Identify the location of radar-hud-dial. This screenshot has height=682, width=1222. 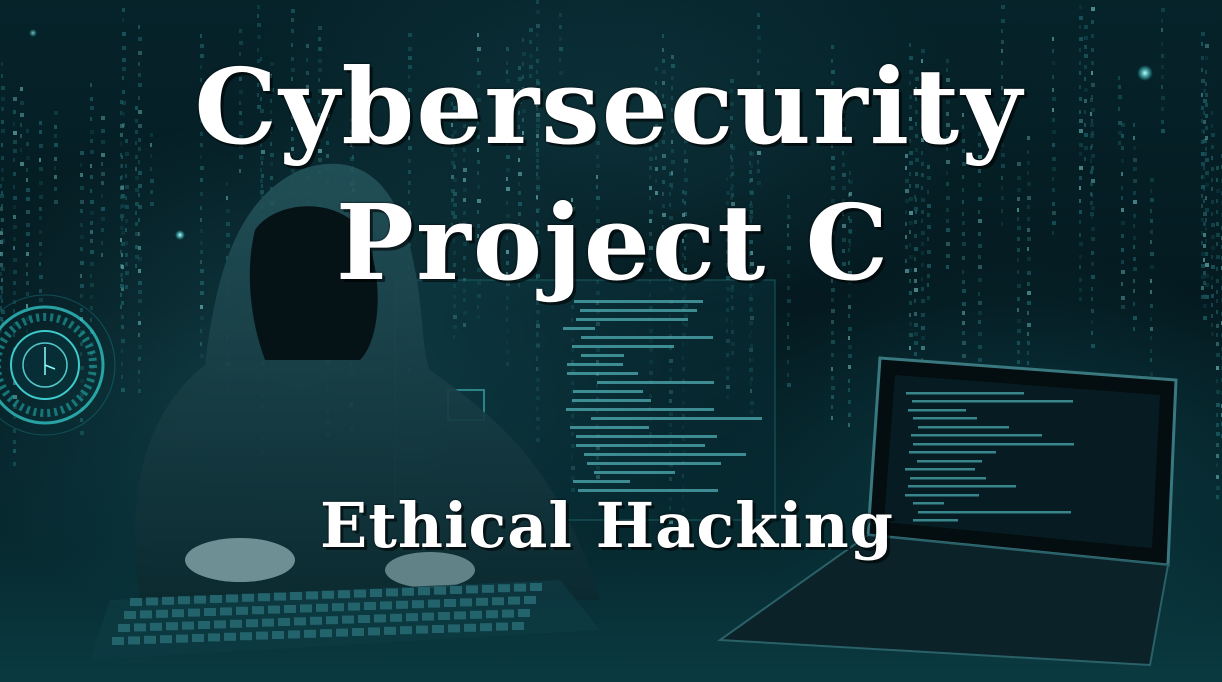
(58, 365).